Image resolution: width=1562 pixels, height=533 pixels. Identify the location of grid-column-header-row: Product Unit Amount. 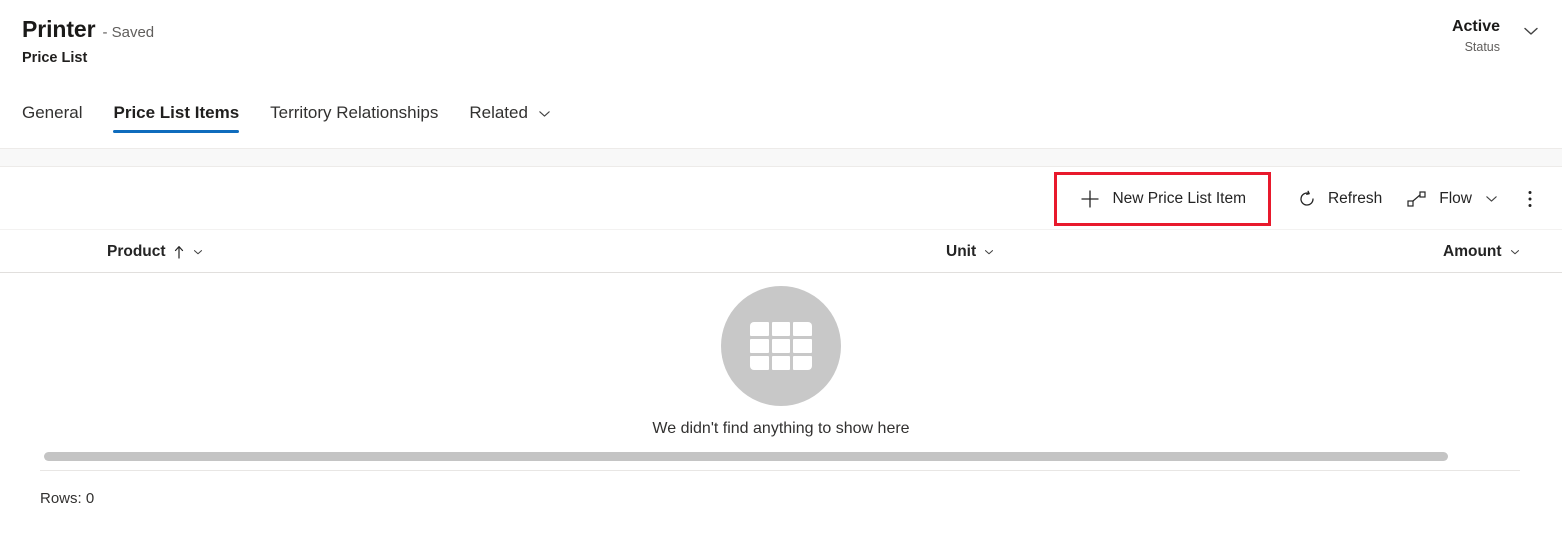
(781, 252).